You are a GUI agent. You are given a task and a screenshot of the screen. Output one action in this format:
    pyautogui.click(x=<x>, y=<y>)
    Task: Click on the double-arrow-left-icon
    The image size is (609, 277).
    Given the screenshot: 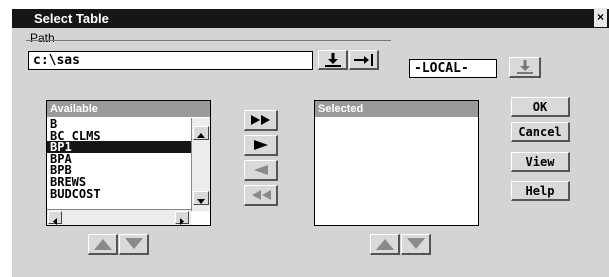 What is the action you would take?
    pyautogui.click(x=261, y=195)
    